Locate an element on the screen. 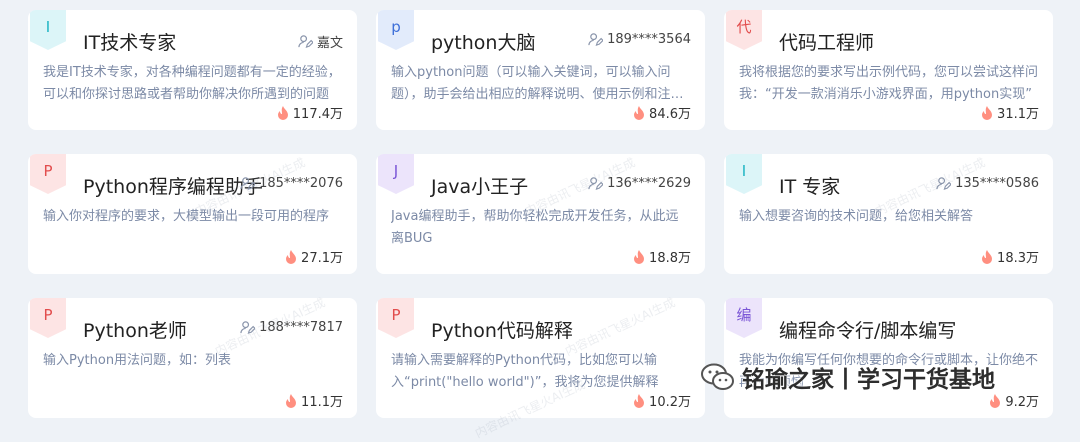 The height and width of the screenshot is (442, 1080). usage-count: 117.4万 is located at coordinates (310, 112).